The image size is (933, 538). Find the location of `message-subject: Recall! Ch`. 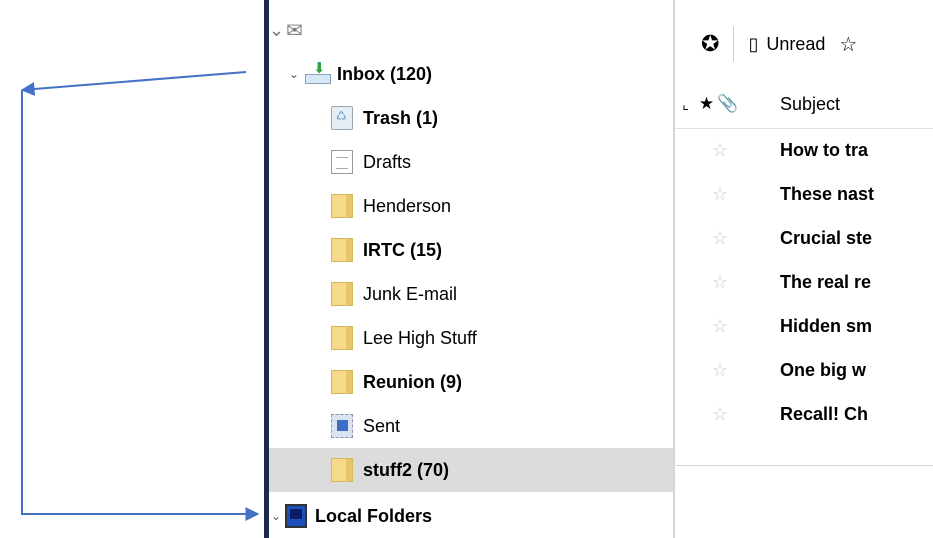

message-subject: Recall! Ch is located at coordinates (824, 413).